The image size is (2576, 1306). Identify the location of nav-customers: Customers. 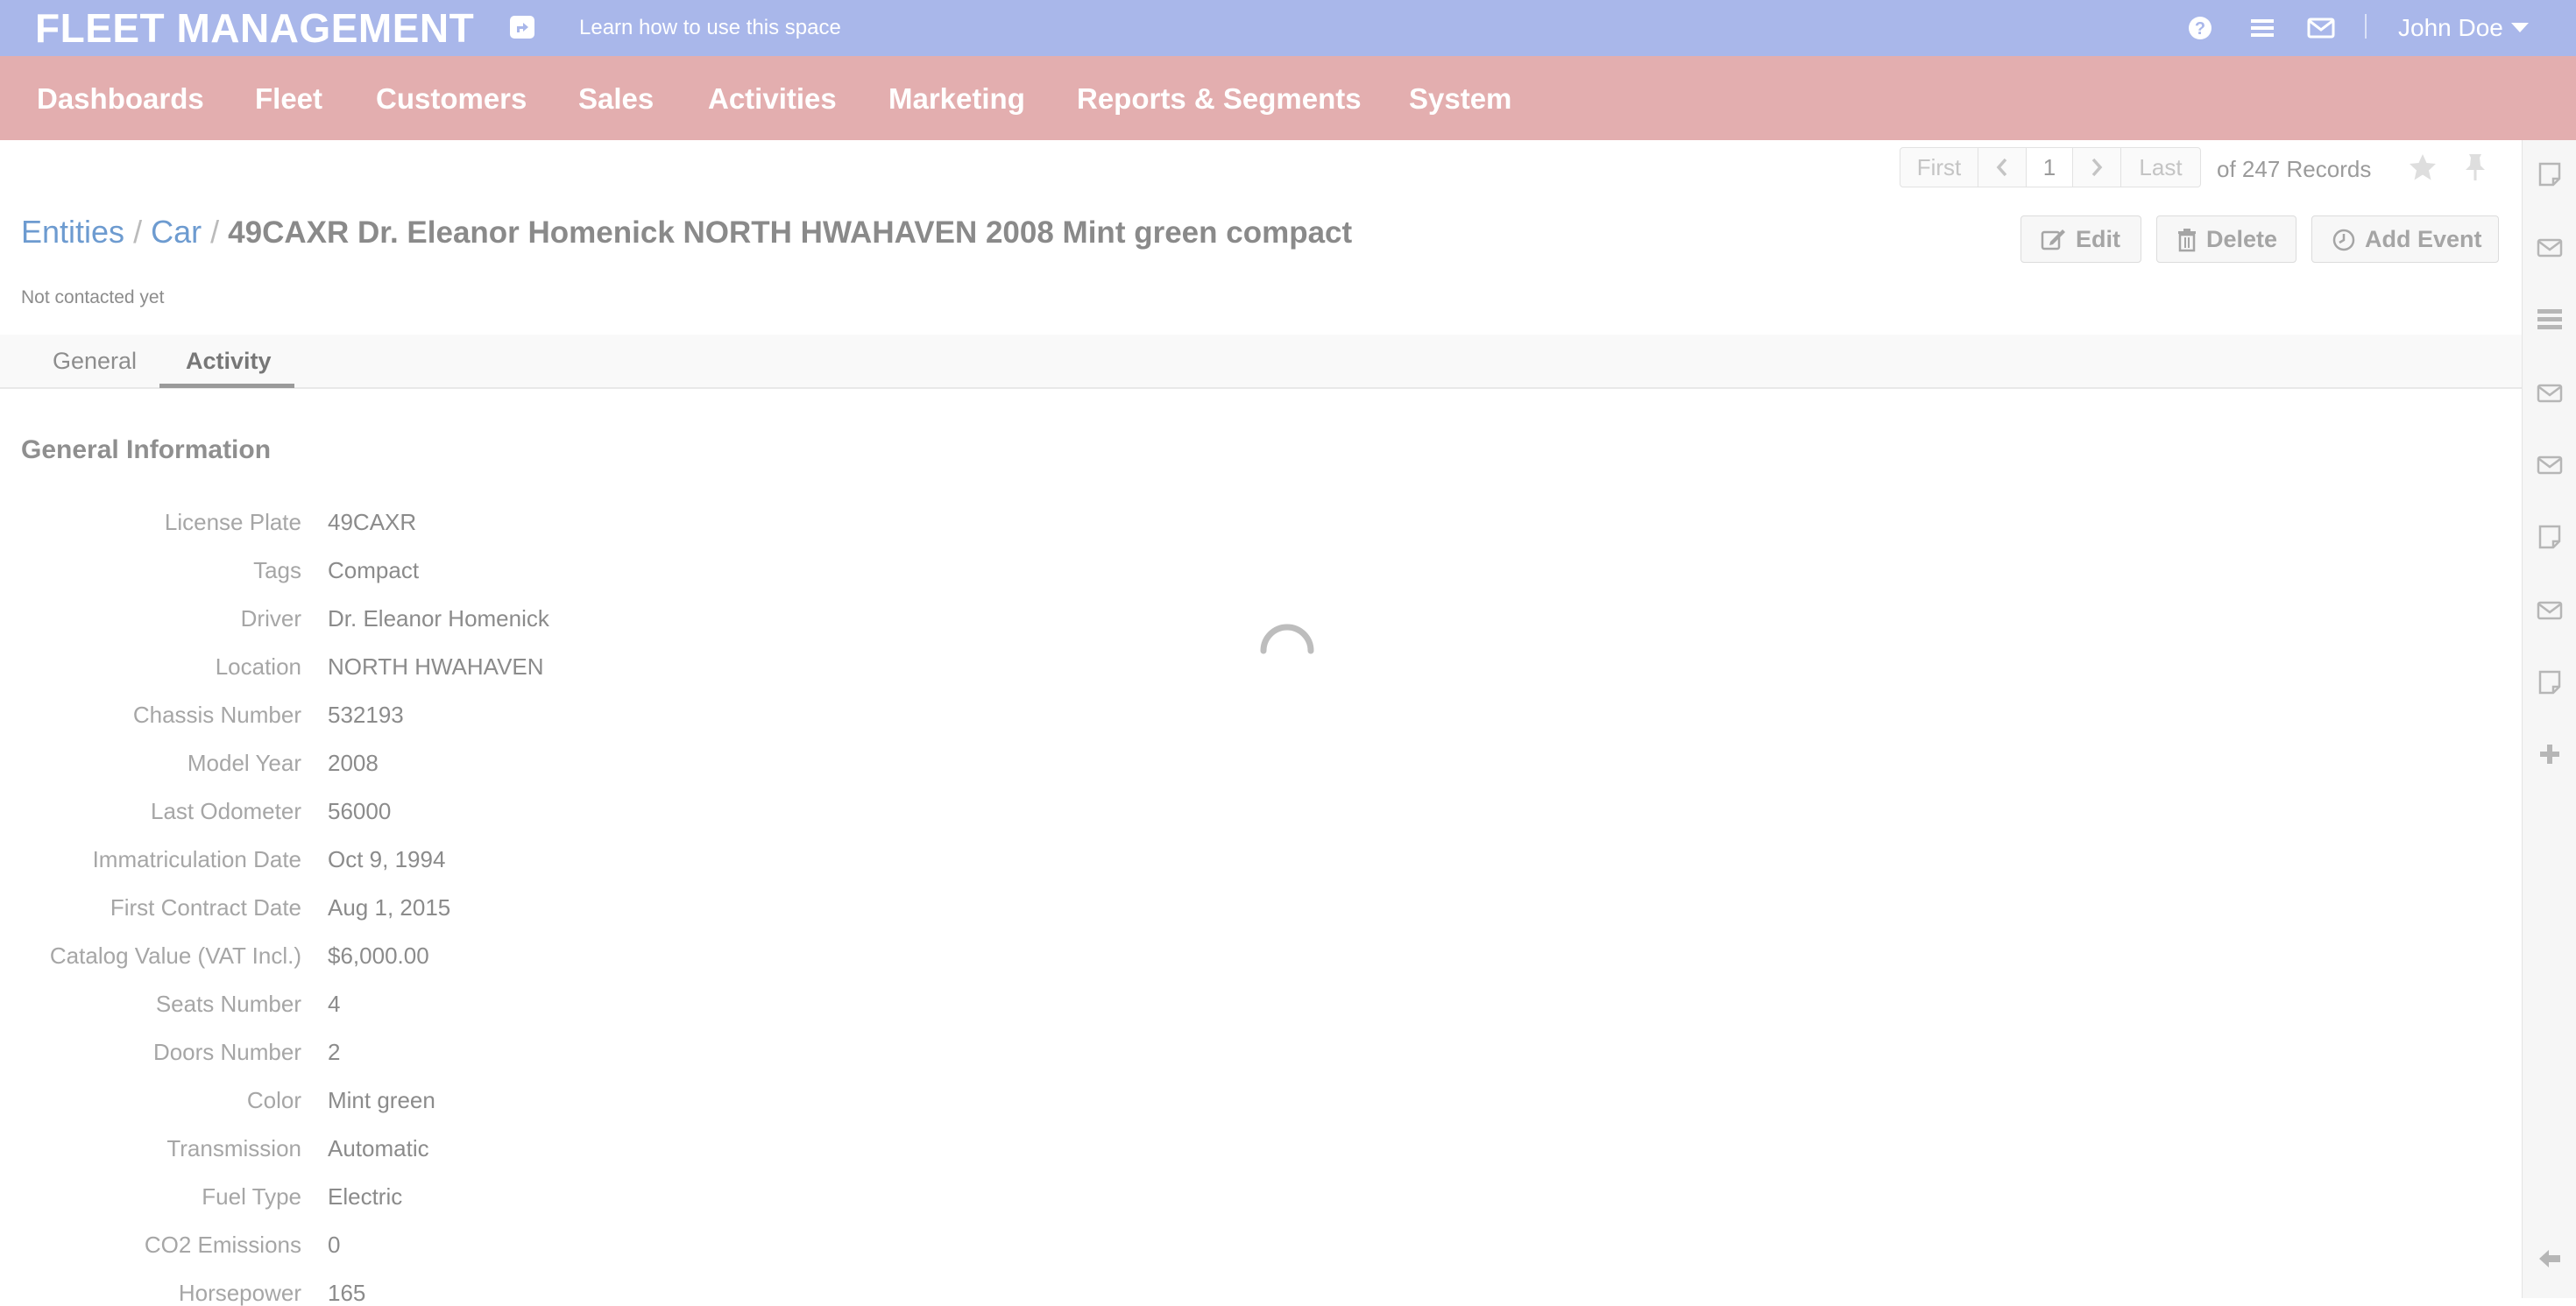
(451, 99).